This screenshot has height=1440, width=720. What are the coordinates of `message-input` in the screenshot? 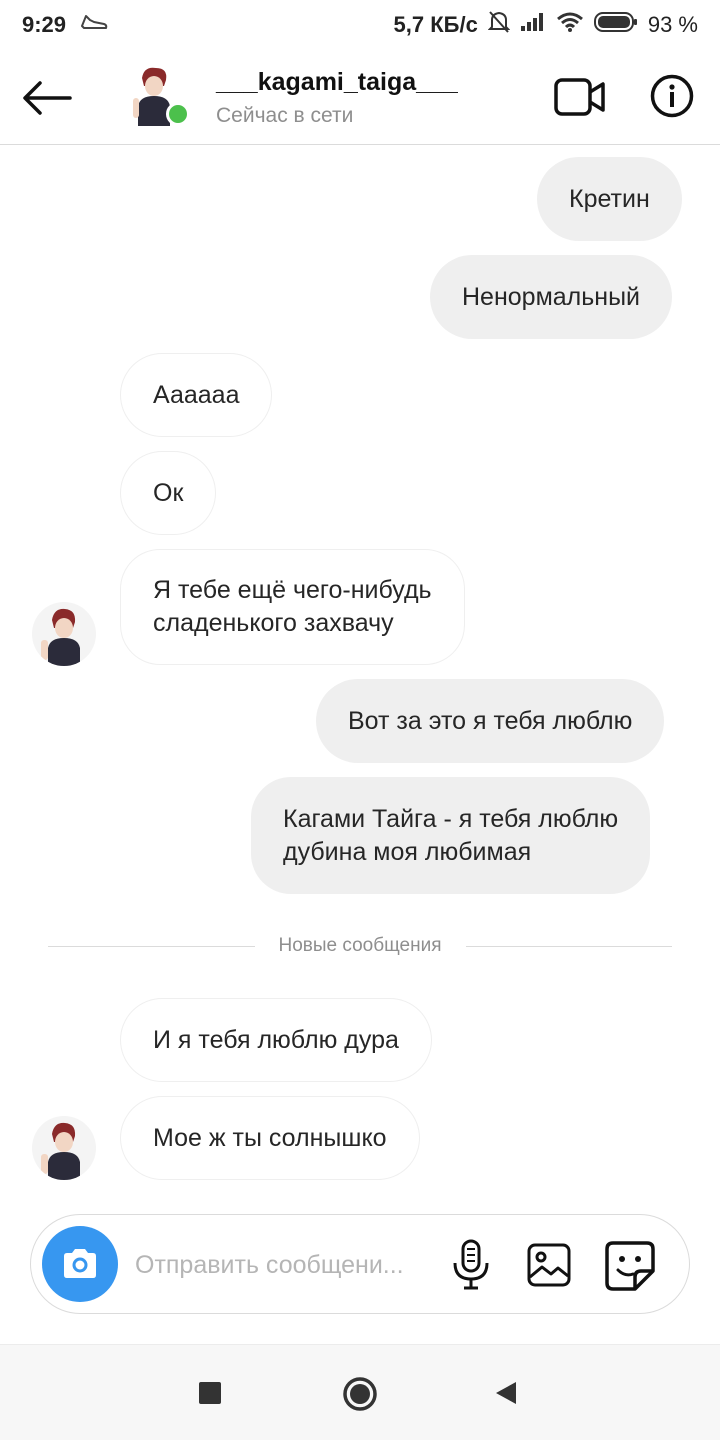 It's located at (285, 1265).